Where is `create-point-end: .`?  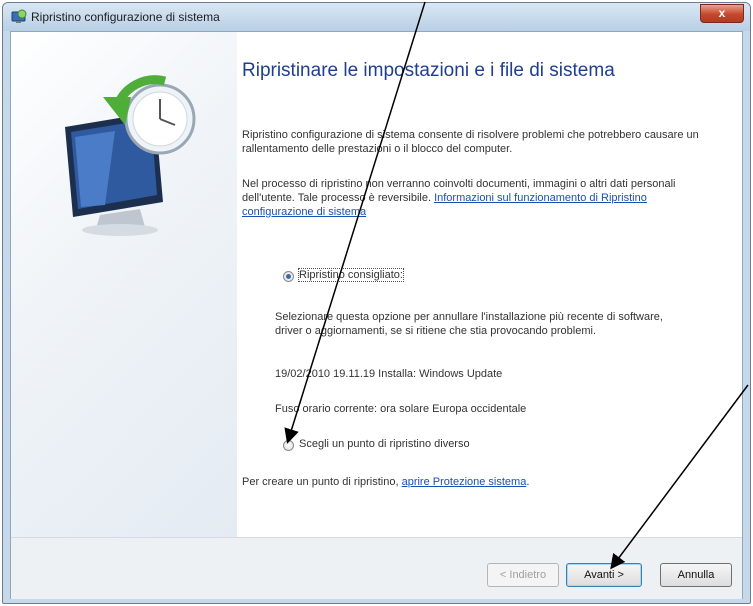
create-point-end: . is located at coordinates (528, 482).